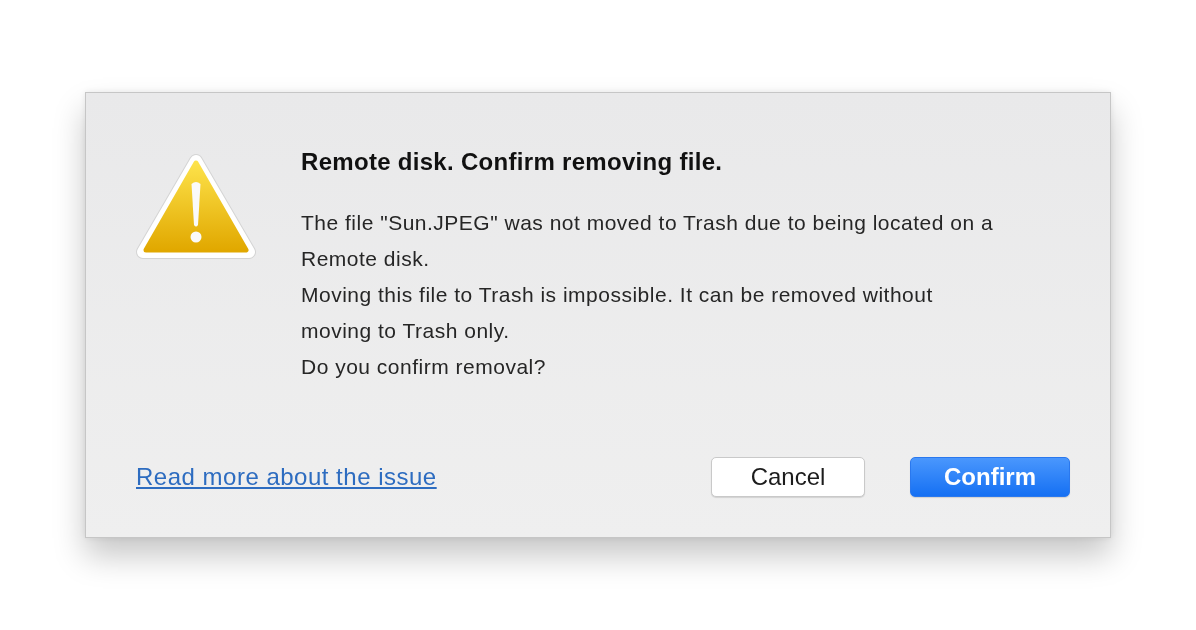 Image resolution: width=1196 pixels, height=630 pixels. What do you see at coordinates (648, 241) in the screenshot?
I see `message-text: The file "Sun.JPEG" was not moved to Trash due to being located on a Remote disk.` at bounding box center [648, 241].